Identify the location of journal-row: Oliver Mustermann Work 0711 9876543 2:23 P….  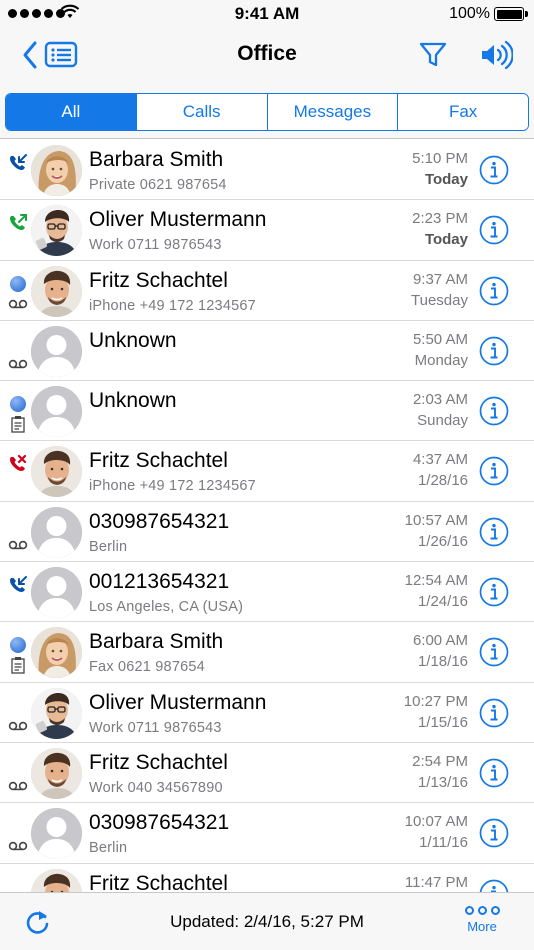
(267, 230).